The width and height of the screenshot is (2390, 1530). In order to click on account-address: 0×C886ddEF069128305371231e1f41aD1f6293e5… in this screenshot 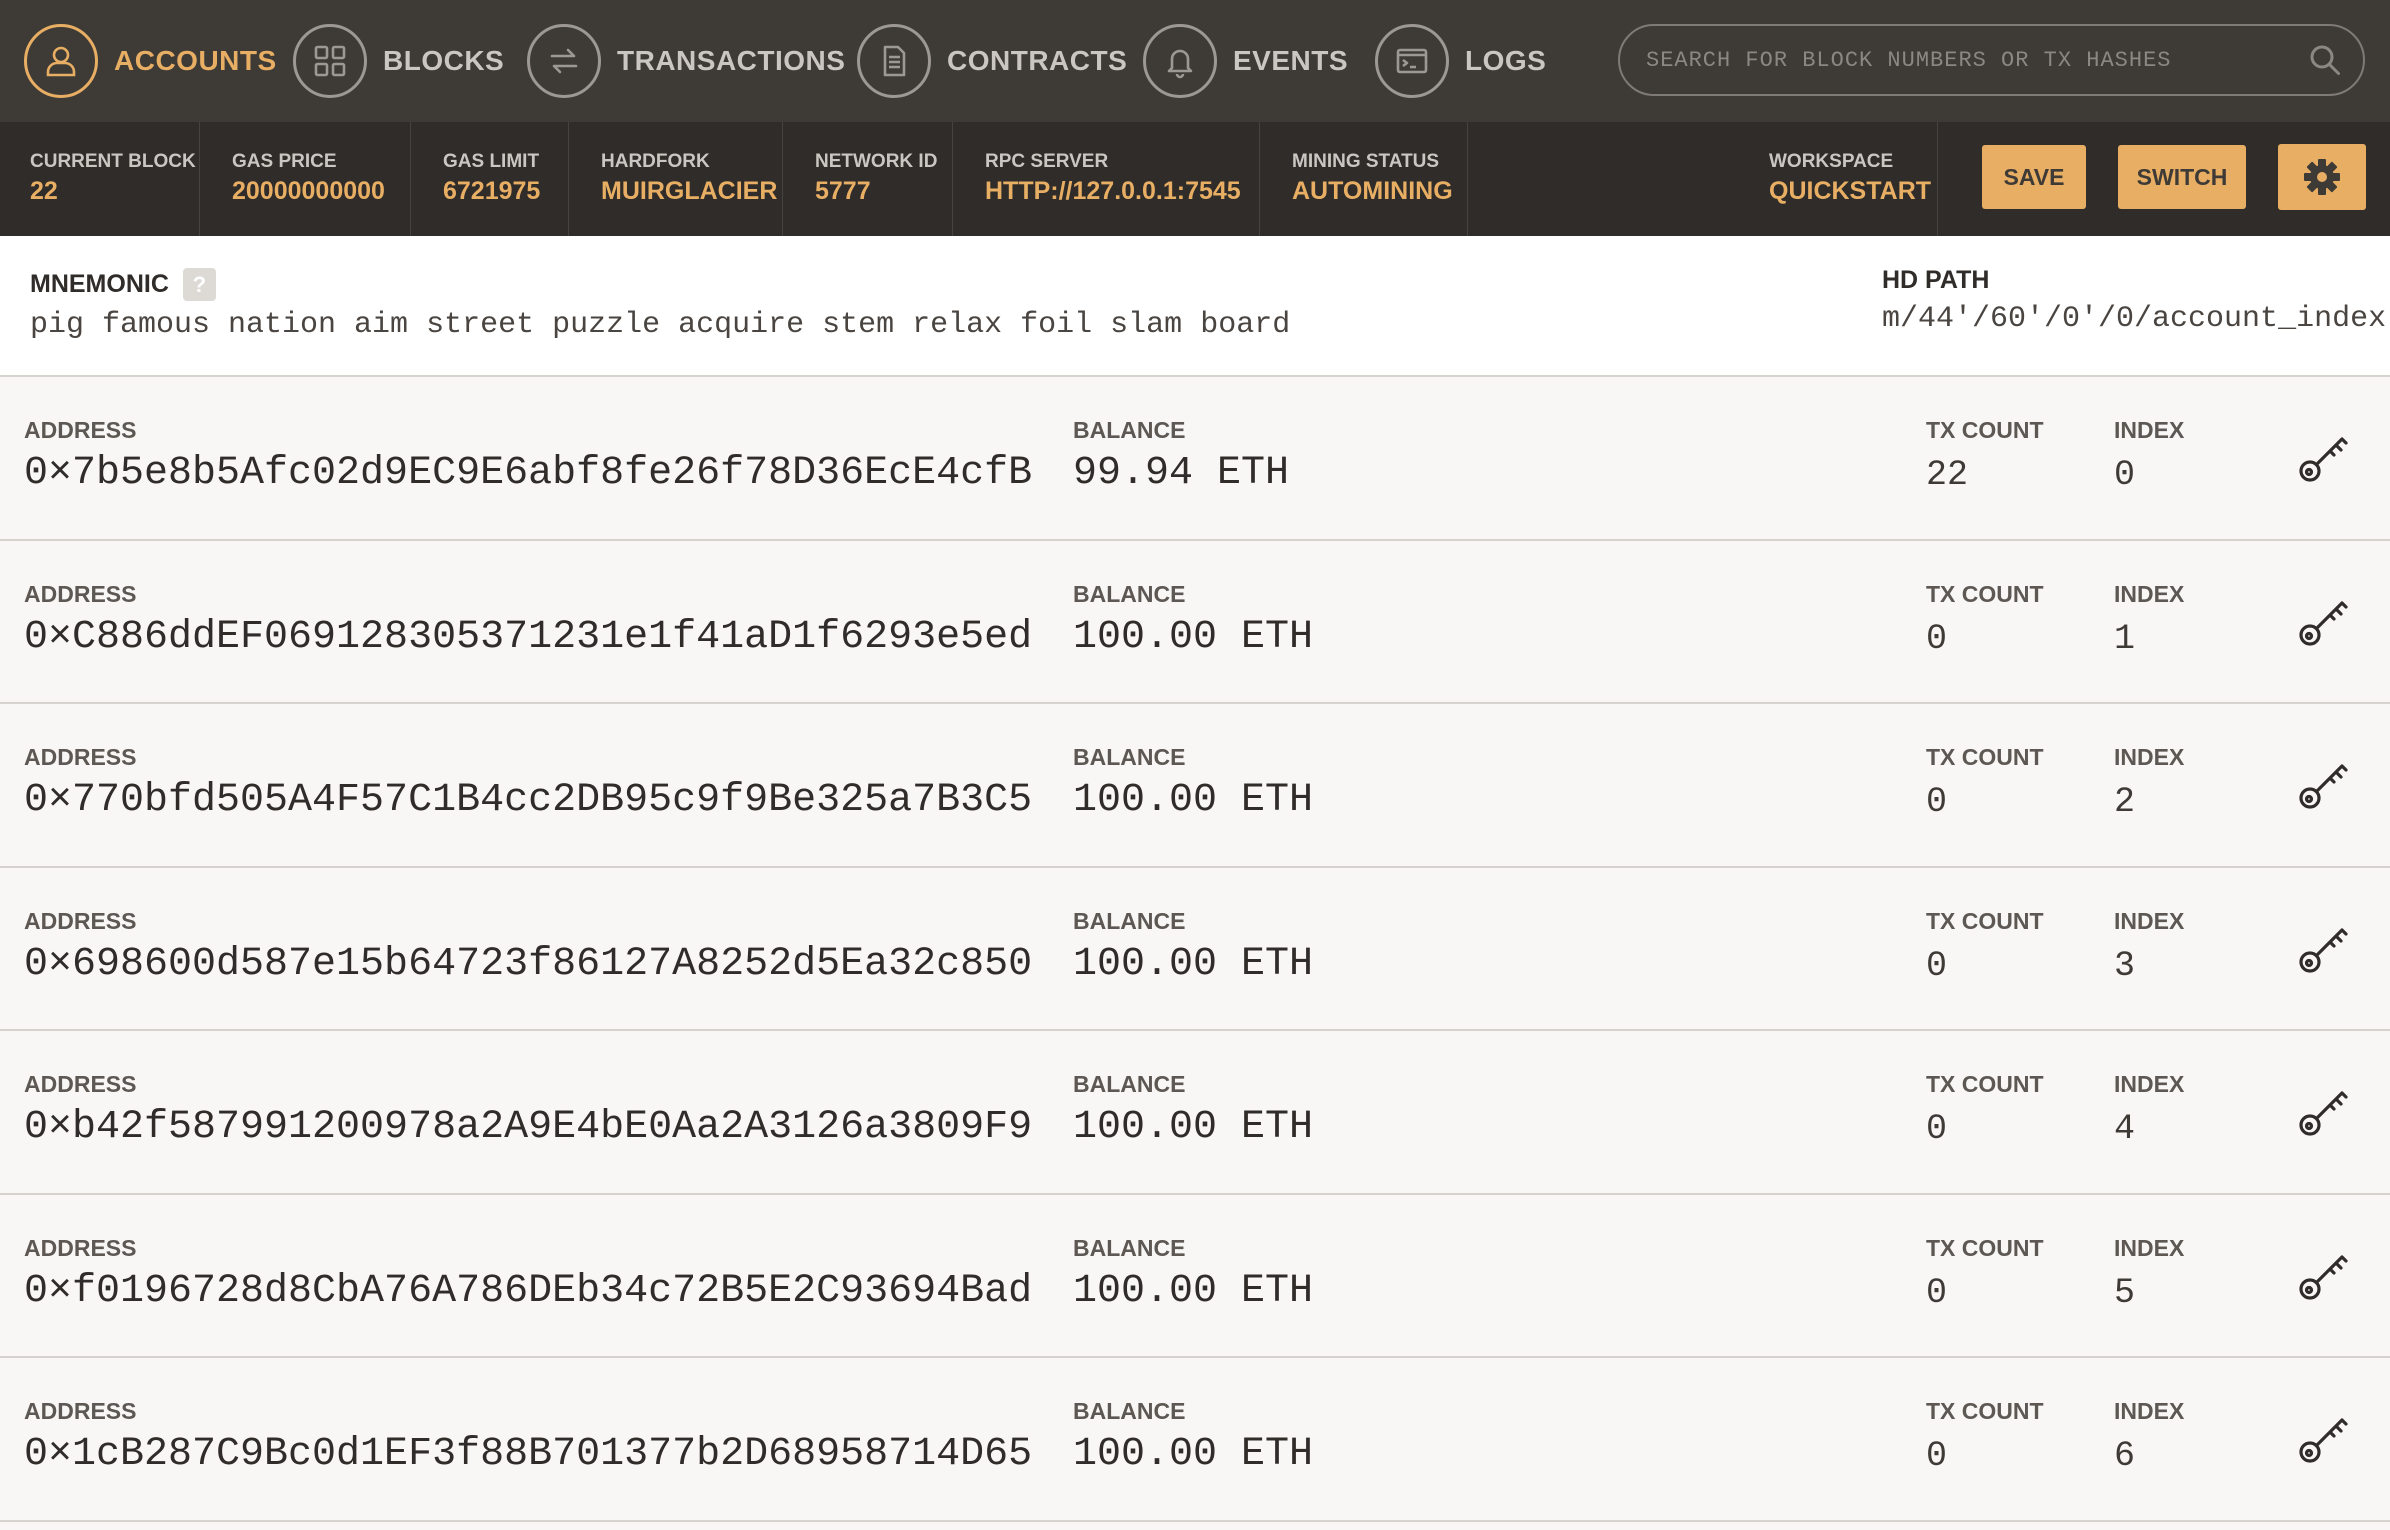, I will do `click(528, 637)`.